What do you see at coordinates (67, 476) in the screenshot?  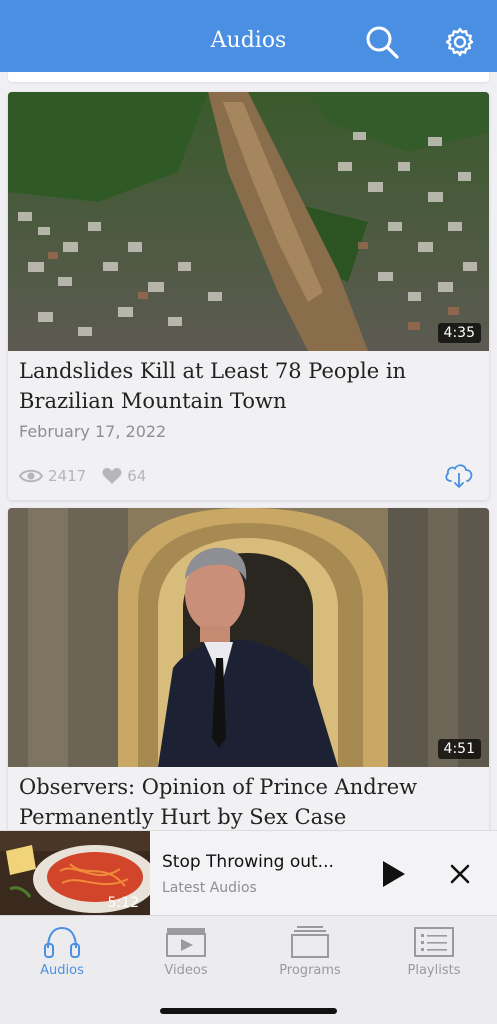 I see `views-count: 2417` at bounding box center [67, 476].